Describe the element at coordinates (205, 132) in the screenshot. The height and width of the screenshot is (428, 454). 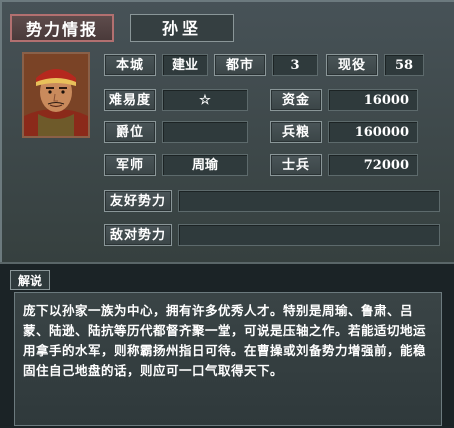
I see `rank-value` at that location.